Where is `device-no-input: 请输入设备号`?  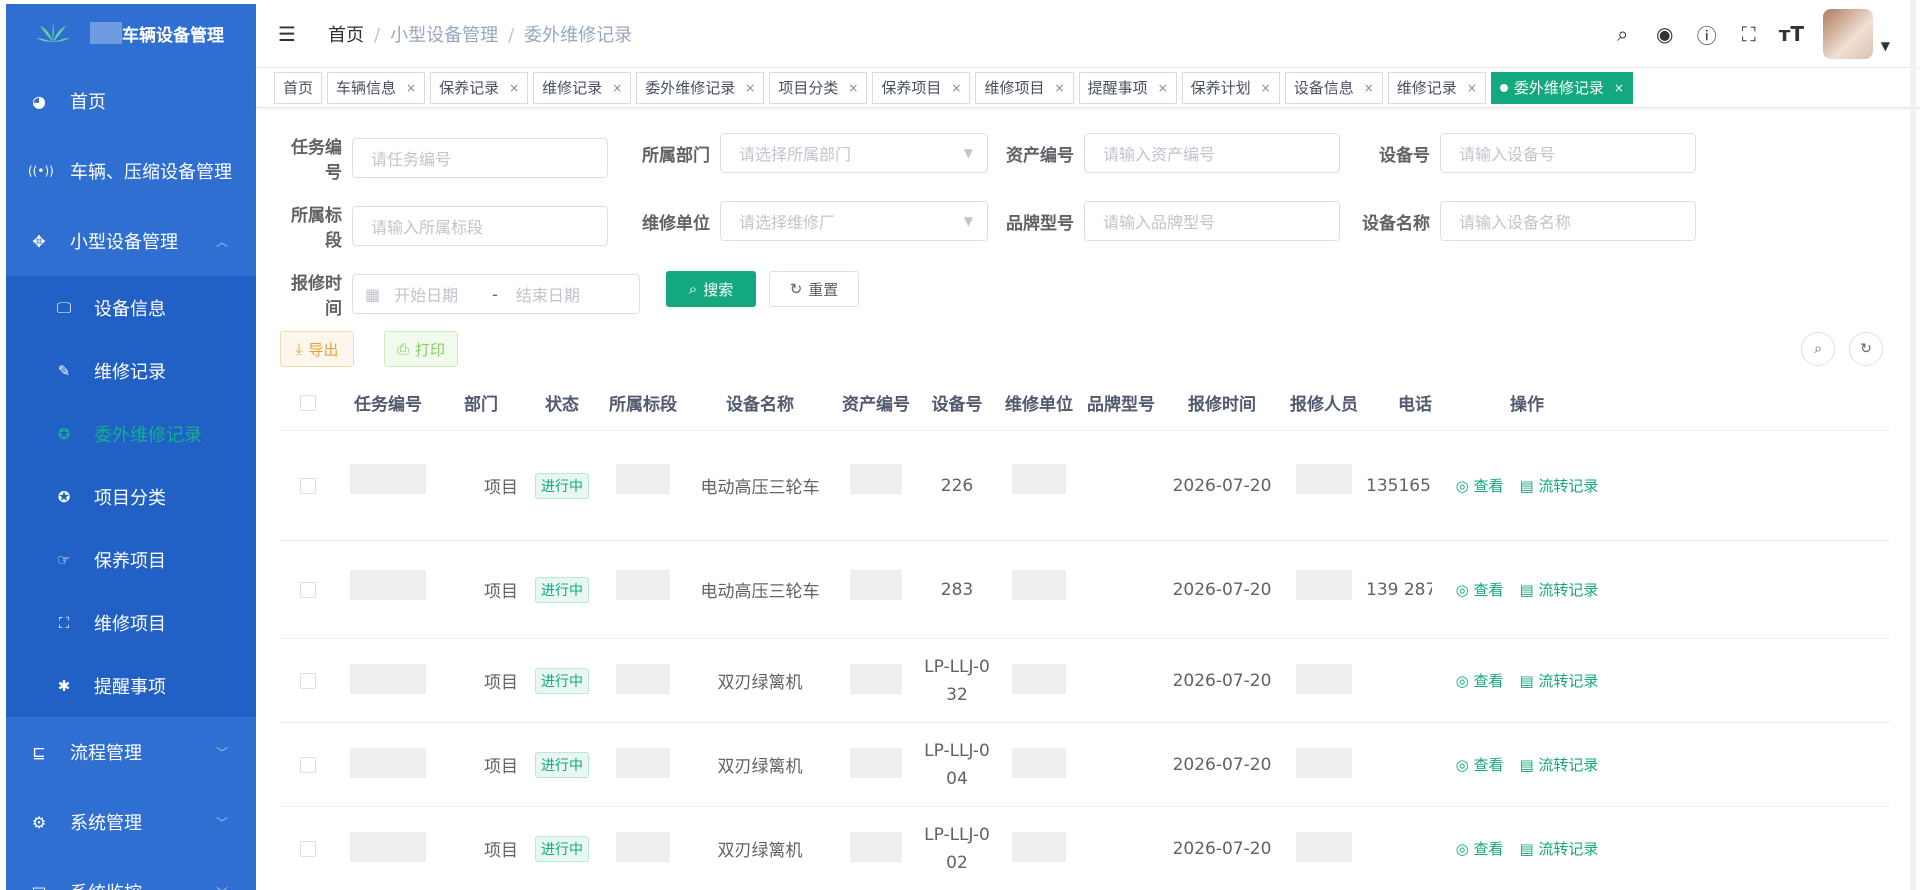 device-no-input: 请输入设备号 is located at coordinates (1568, 153).